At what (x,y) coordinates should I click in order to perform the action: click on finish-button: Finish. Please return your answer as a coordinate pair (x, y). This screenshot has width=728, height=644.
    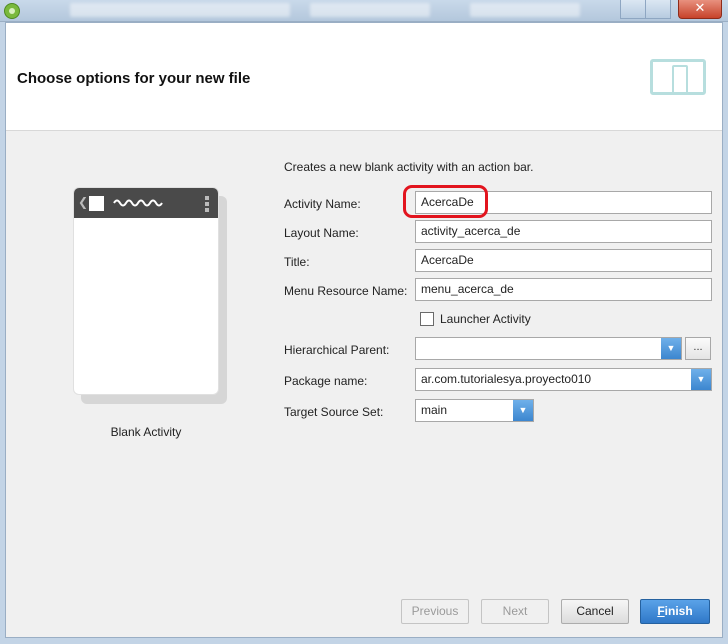
    Looking at the image, I should click on (675, 611).